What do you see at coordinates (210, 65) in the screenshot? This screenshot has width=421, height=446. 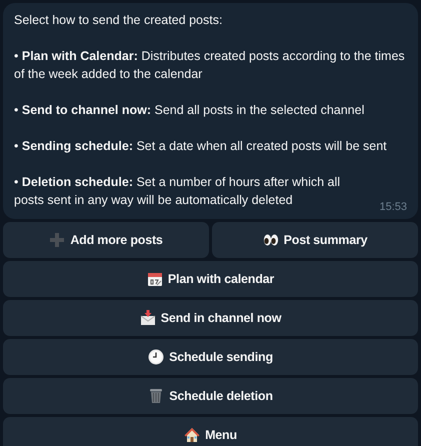 I see `message-paragraph: • Plan with Calendar: Distributes created posts according to the times of the week added to the calendar` at bounding box center [210, 65].